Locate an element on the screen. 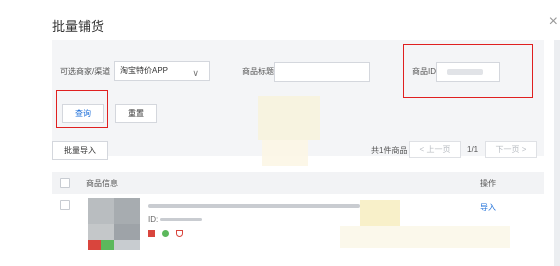  chevron-down-icon: ∨ is located at coordinates (195, 73).